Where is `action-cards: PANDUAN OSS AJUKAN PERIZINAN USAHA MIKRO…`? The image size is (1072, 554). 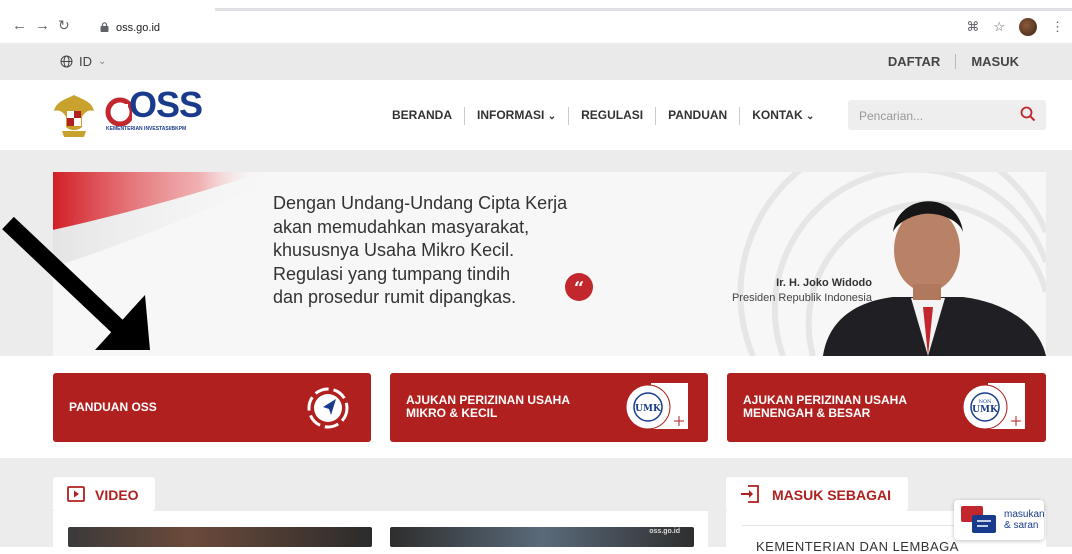 action-cards: PANDUAN OSS AJUKAN PERIZINAN USAHA MIKRO… is located at coordinates (549, 408).